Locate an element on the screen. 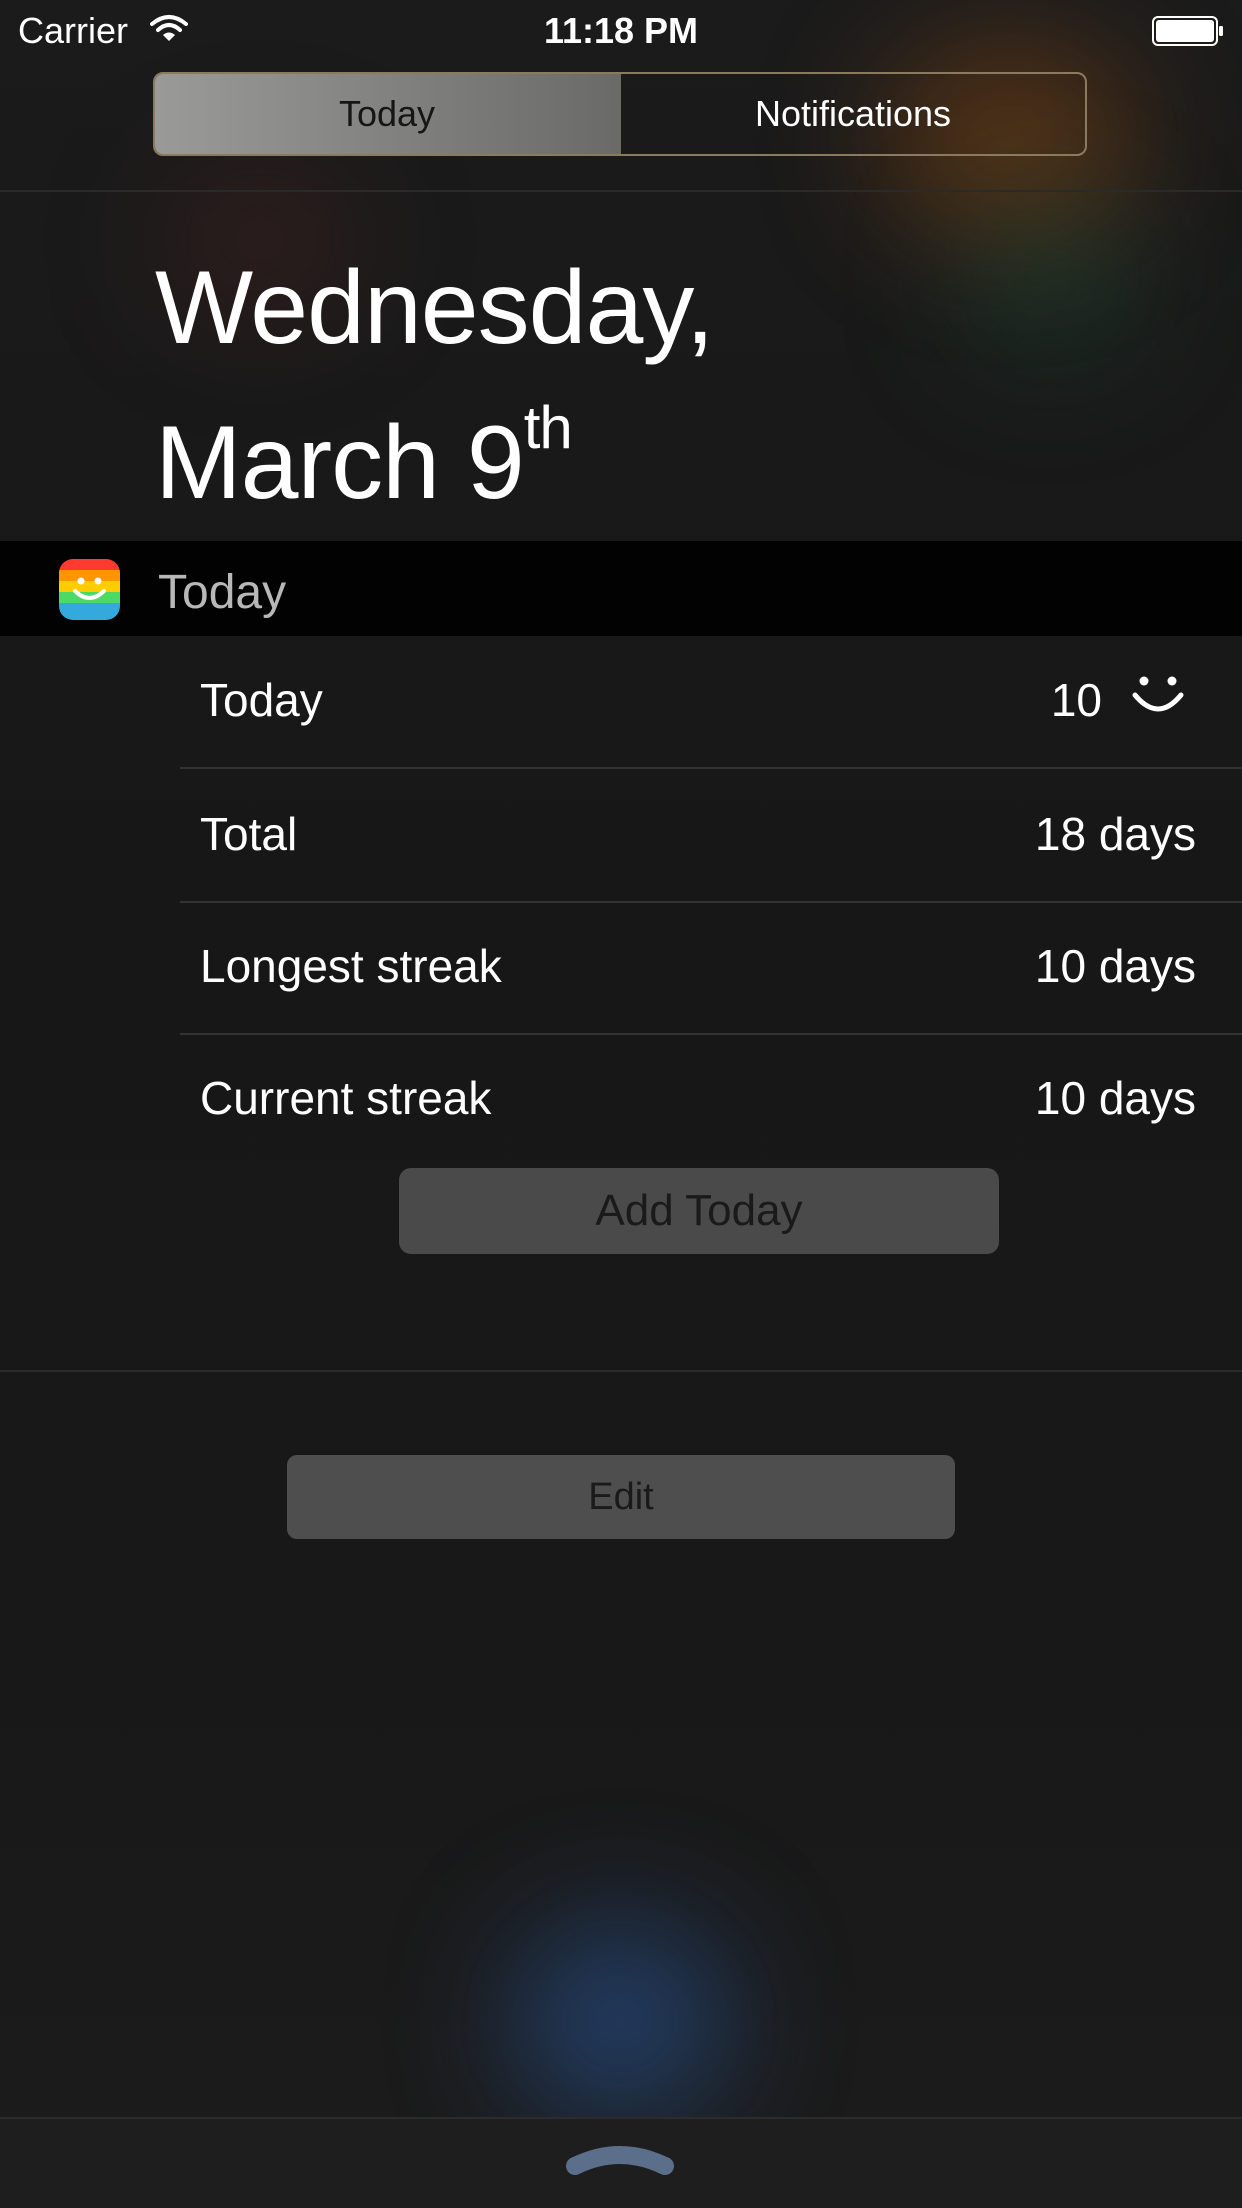 The height and width of the screenshot is (2208, 1242). smile-icon is located at coordinates (1158, 694).